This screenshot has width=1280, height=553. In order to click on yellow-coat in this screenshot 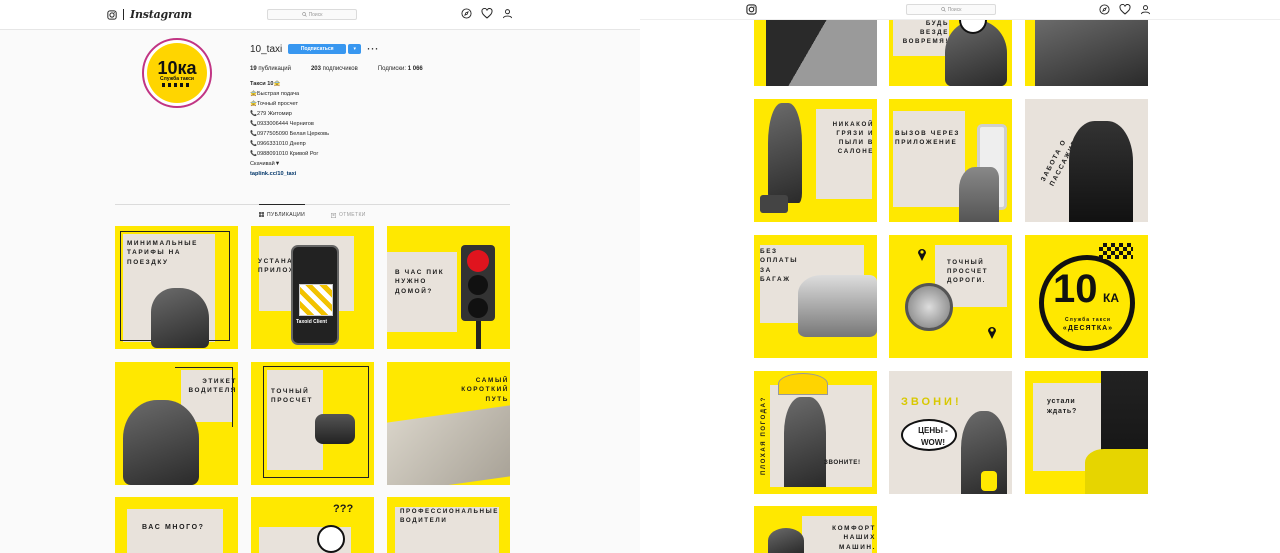, I will do `click(1116, 471)`.